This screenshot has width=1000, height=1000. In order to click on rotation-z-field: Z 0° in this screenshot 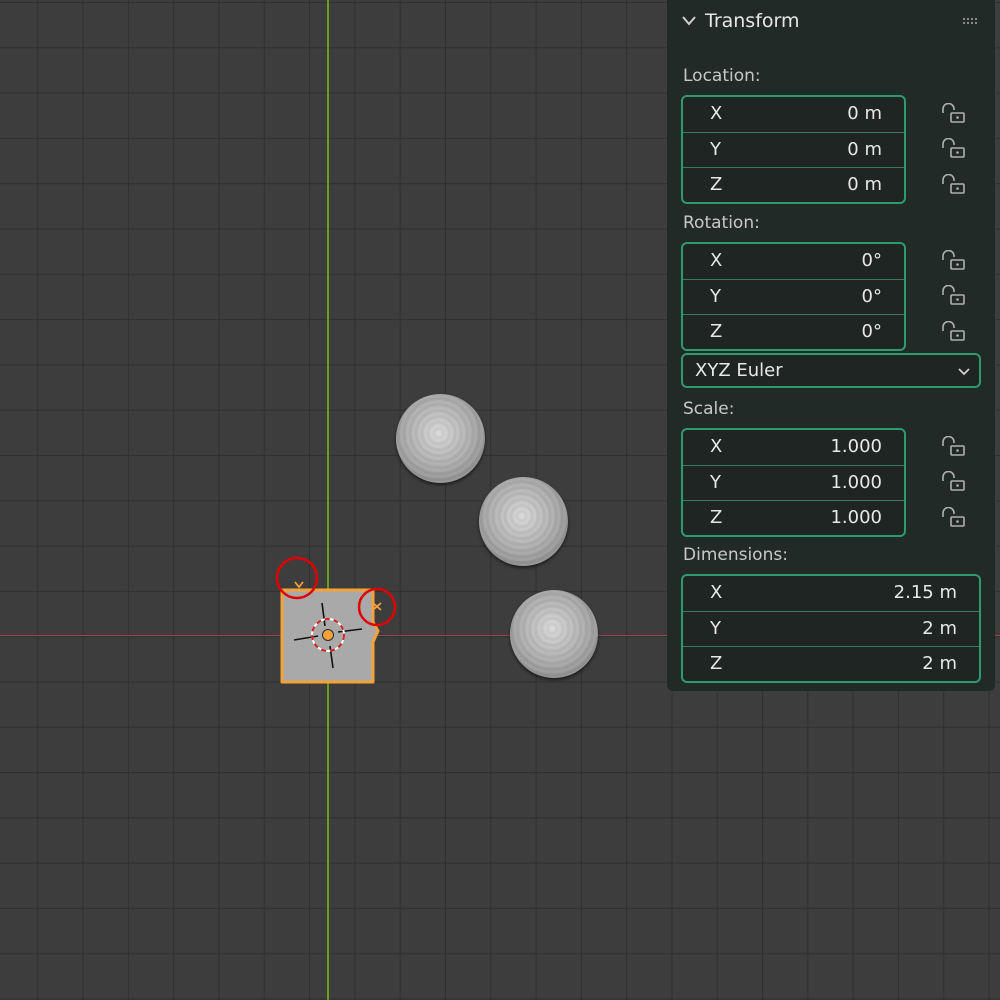, I will do `click(793, 331)`.